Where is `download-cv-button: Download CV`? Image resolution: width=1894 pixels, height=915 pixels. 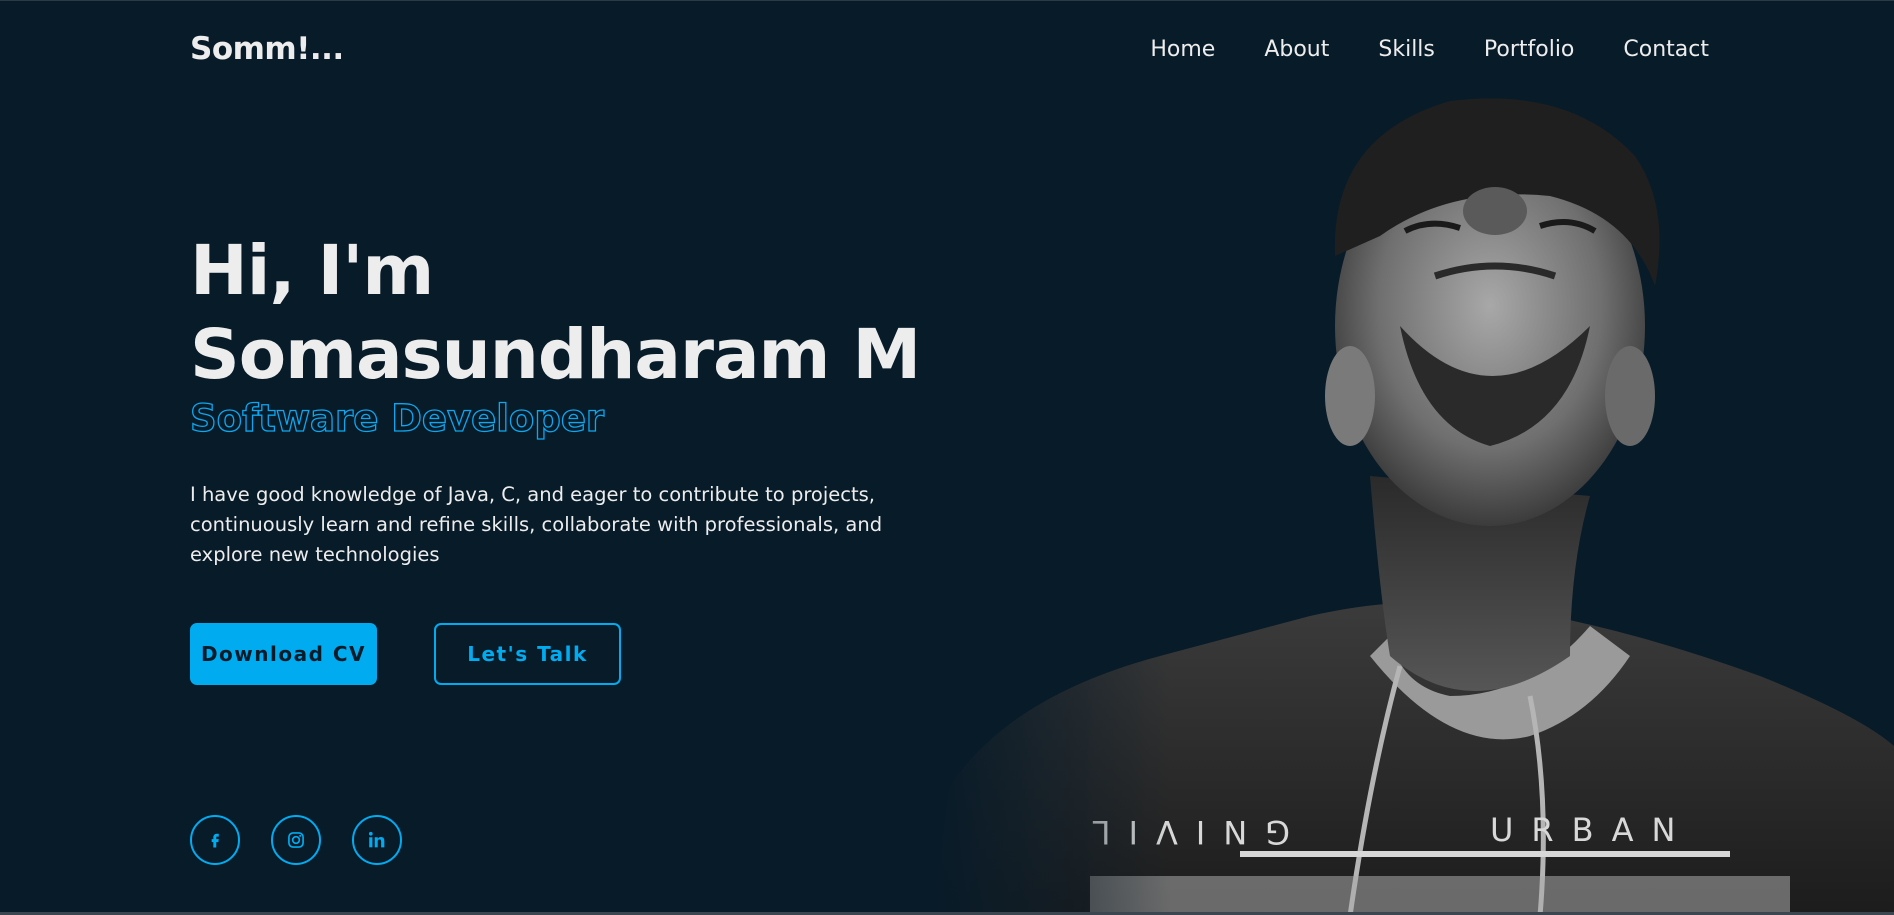
download-cv-button: Download CV is located at coordinates (283, 654).